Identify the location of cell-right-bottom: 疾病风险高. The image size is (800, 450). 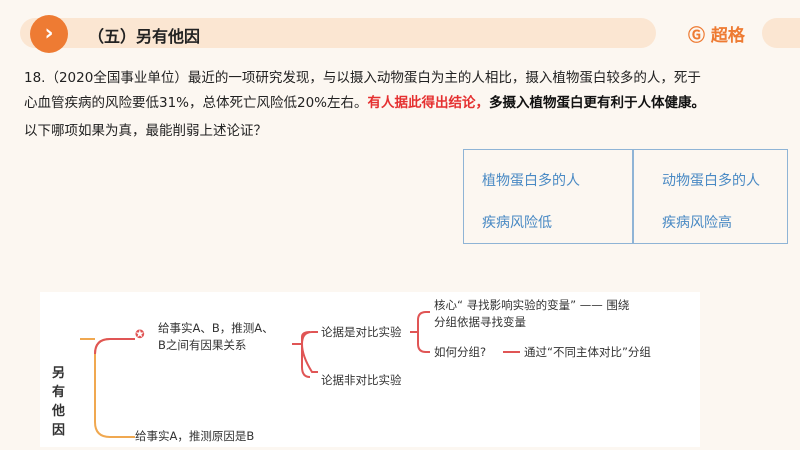
(697, 223).